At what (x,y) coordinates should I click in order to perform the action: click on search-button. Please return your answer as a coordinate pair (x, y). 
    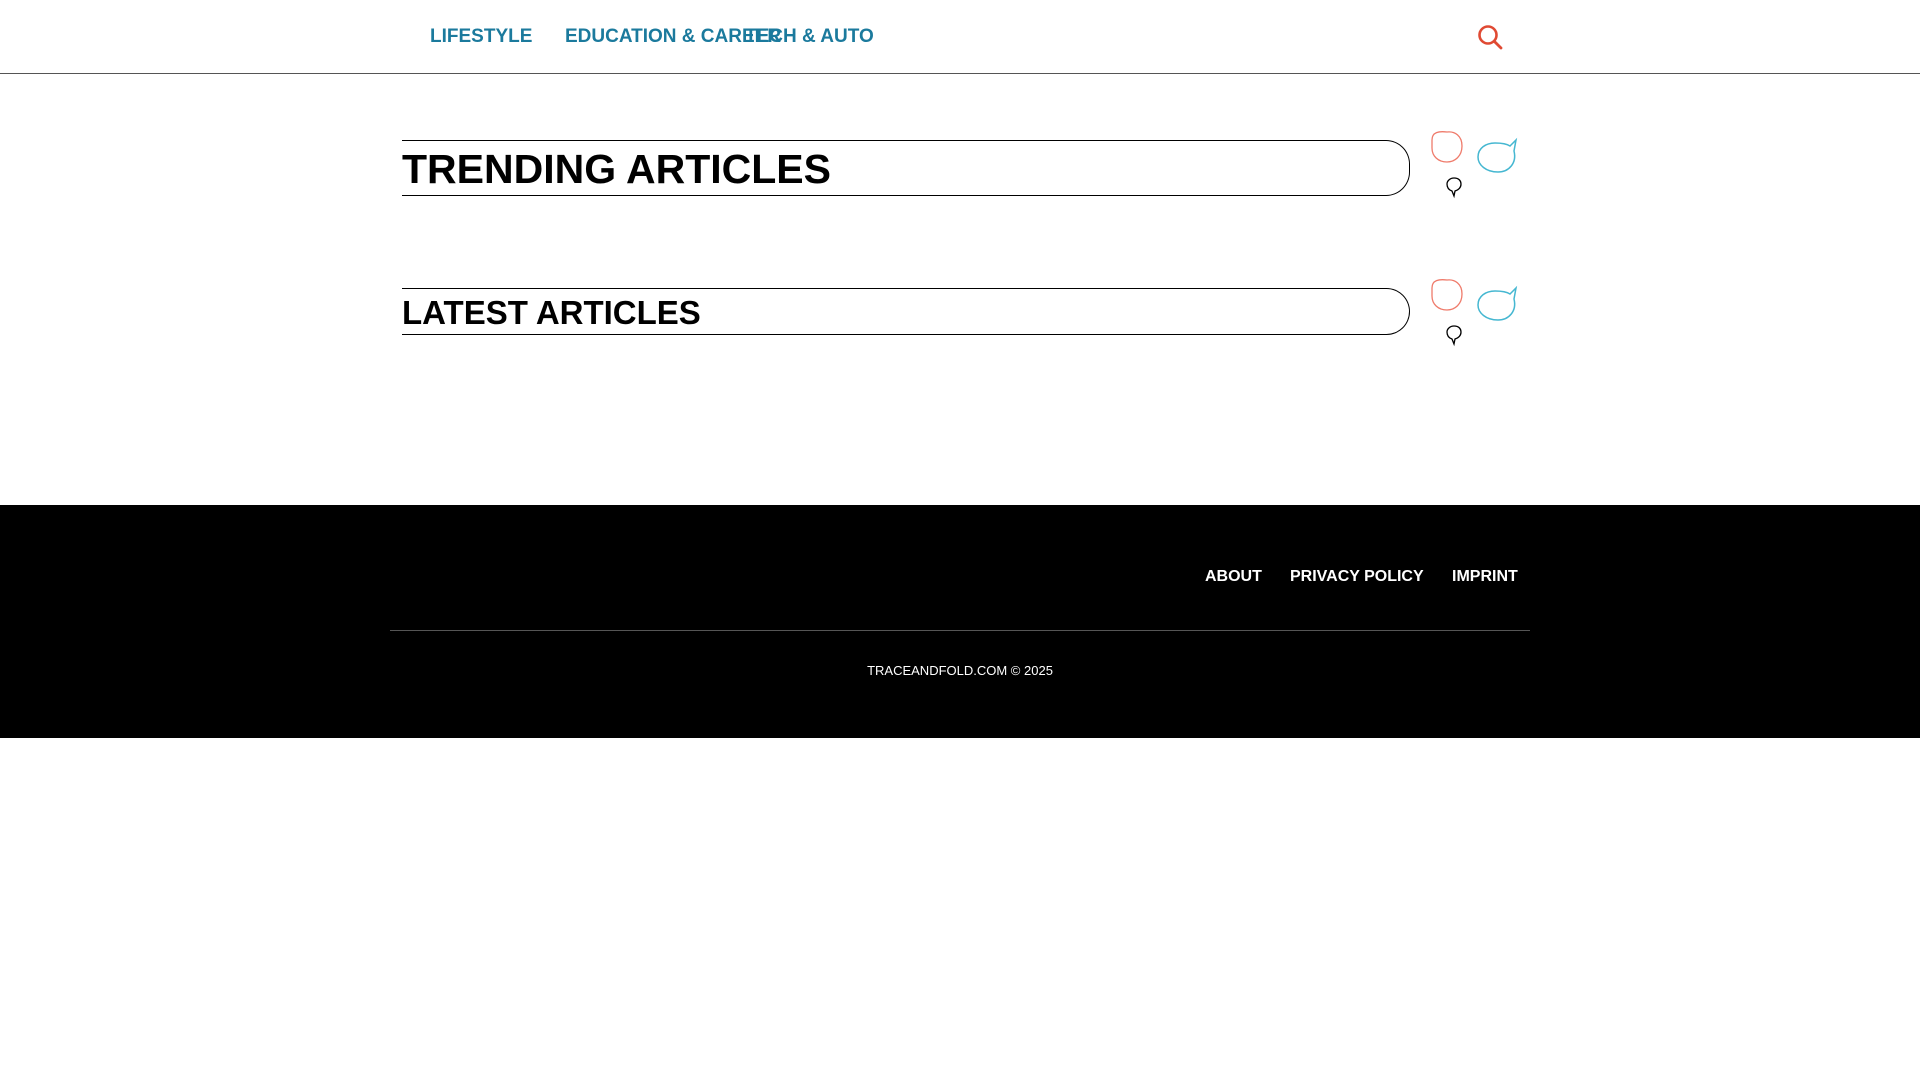
    Looking at the image, I should click on (1490, 37).